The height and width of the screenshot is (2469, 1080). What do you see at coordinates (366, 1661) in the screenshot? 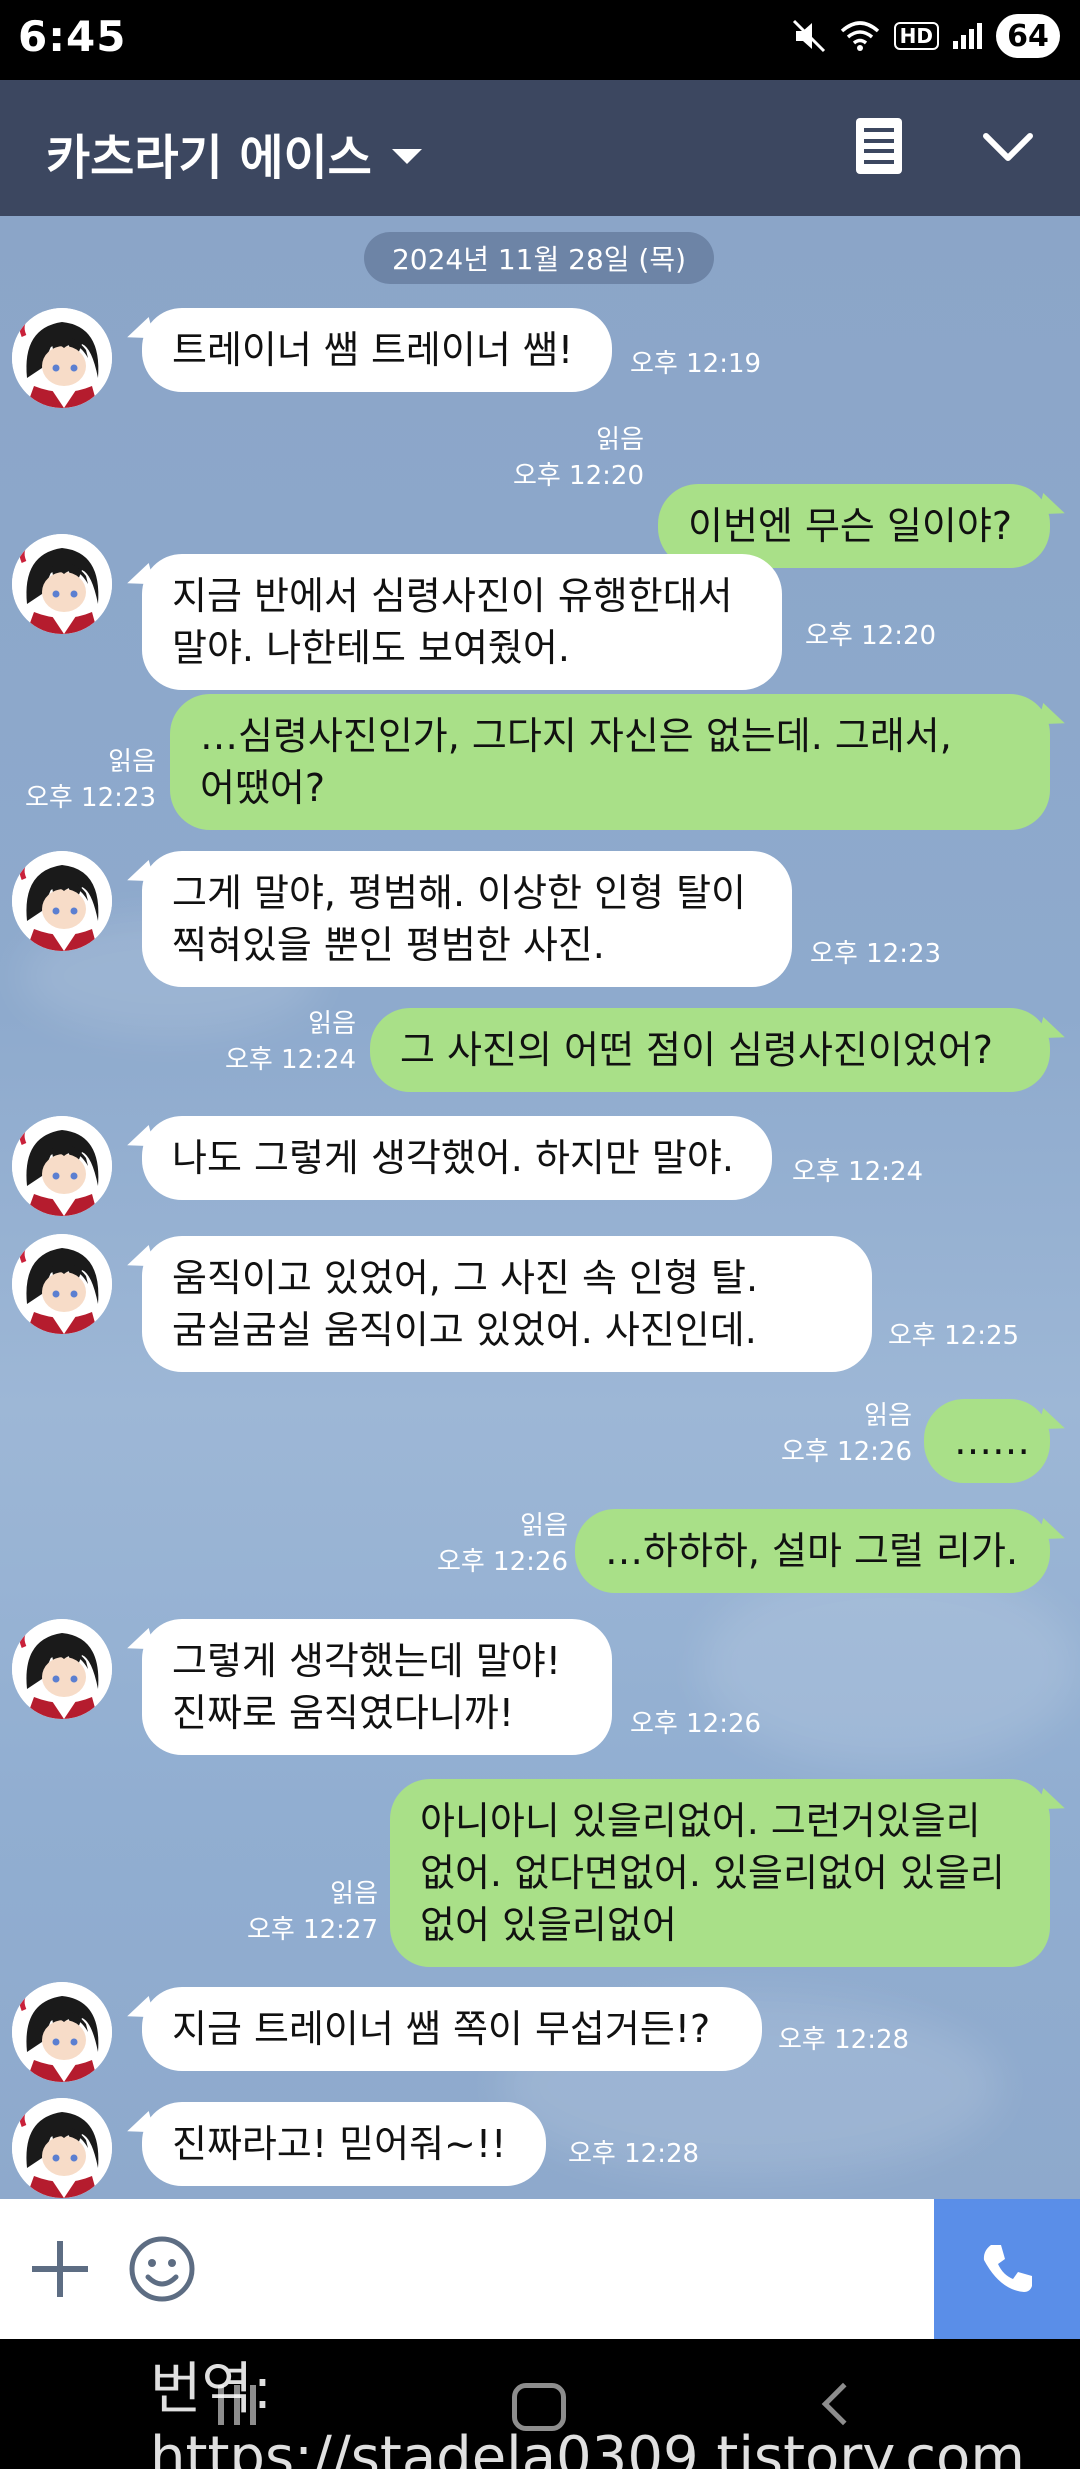
I see `message-text-line: 그렇게 생각했는데 말야!` at bounding box center [366, 1661].